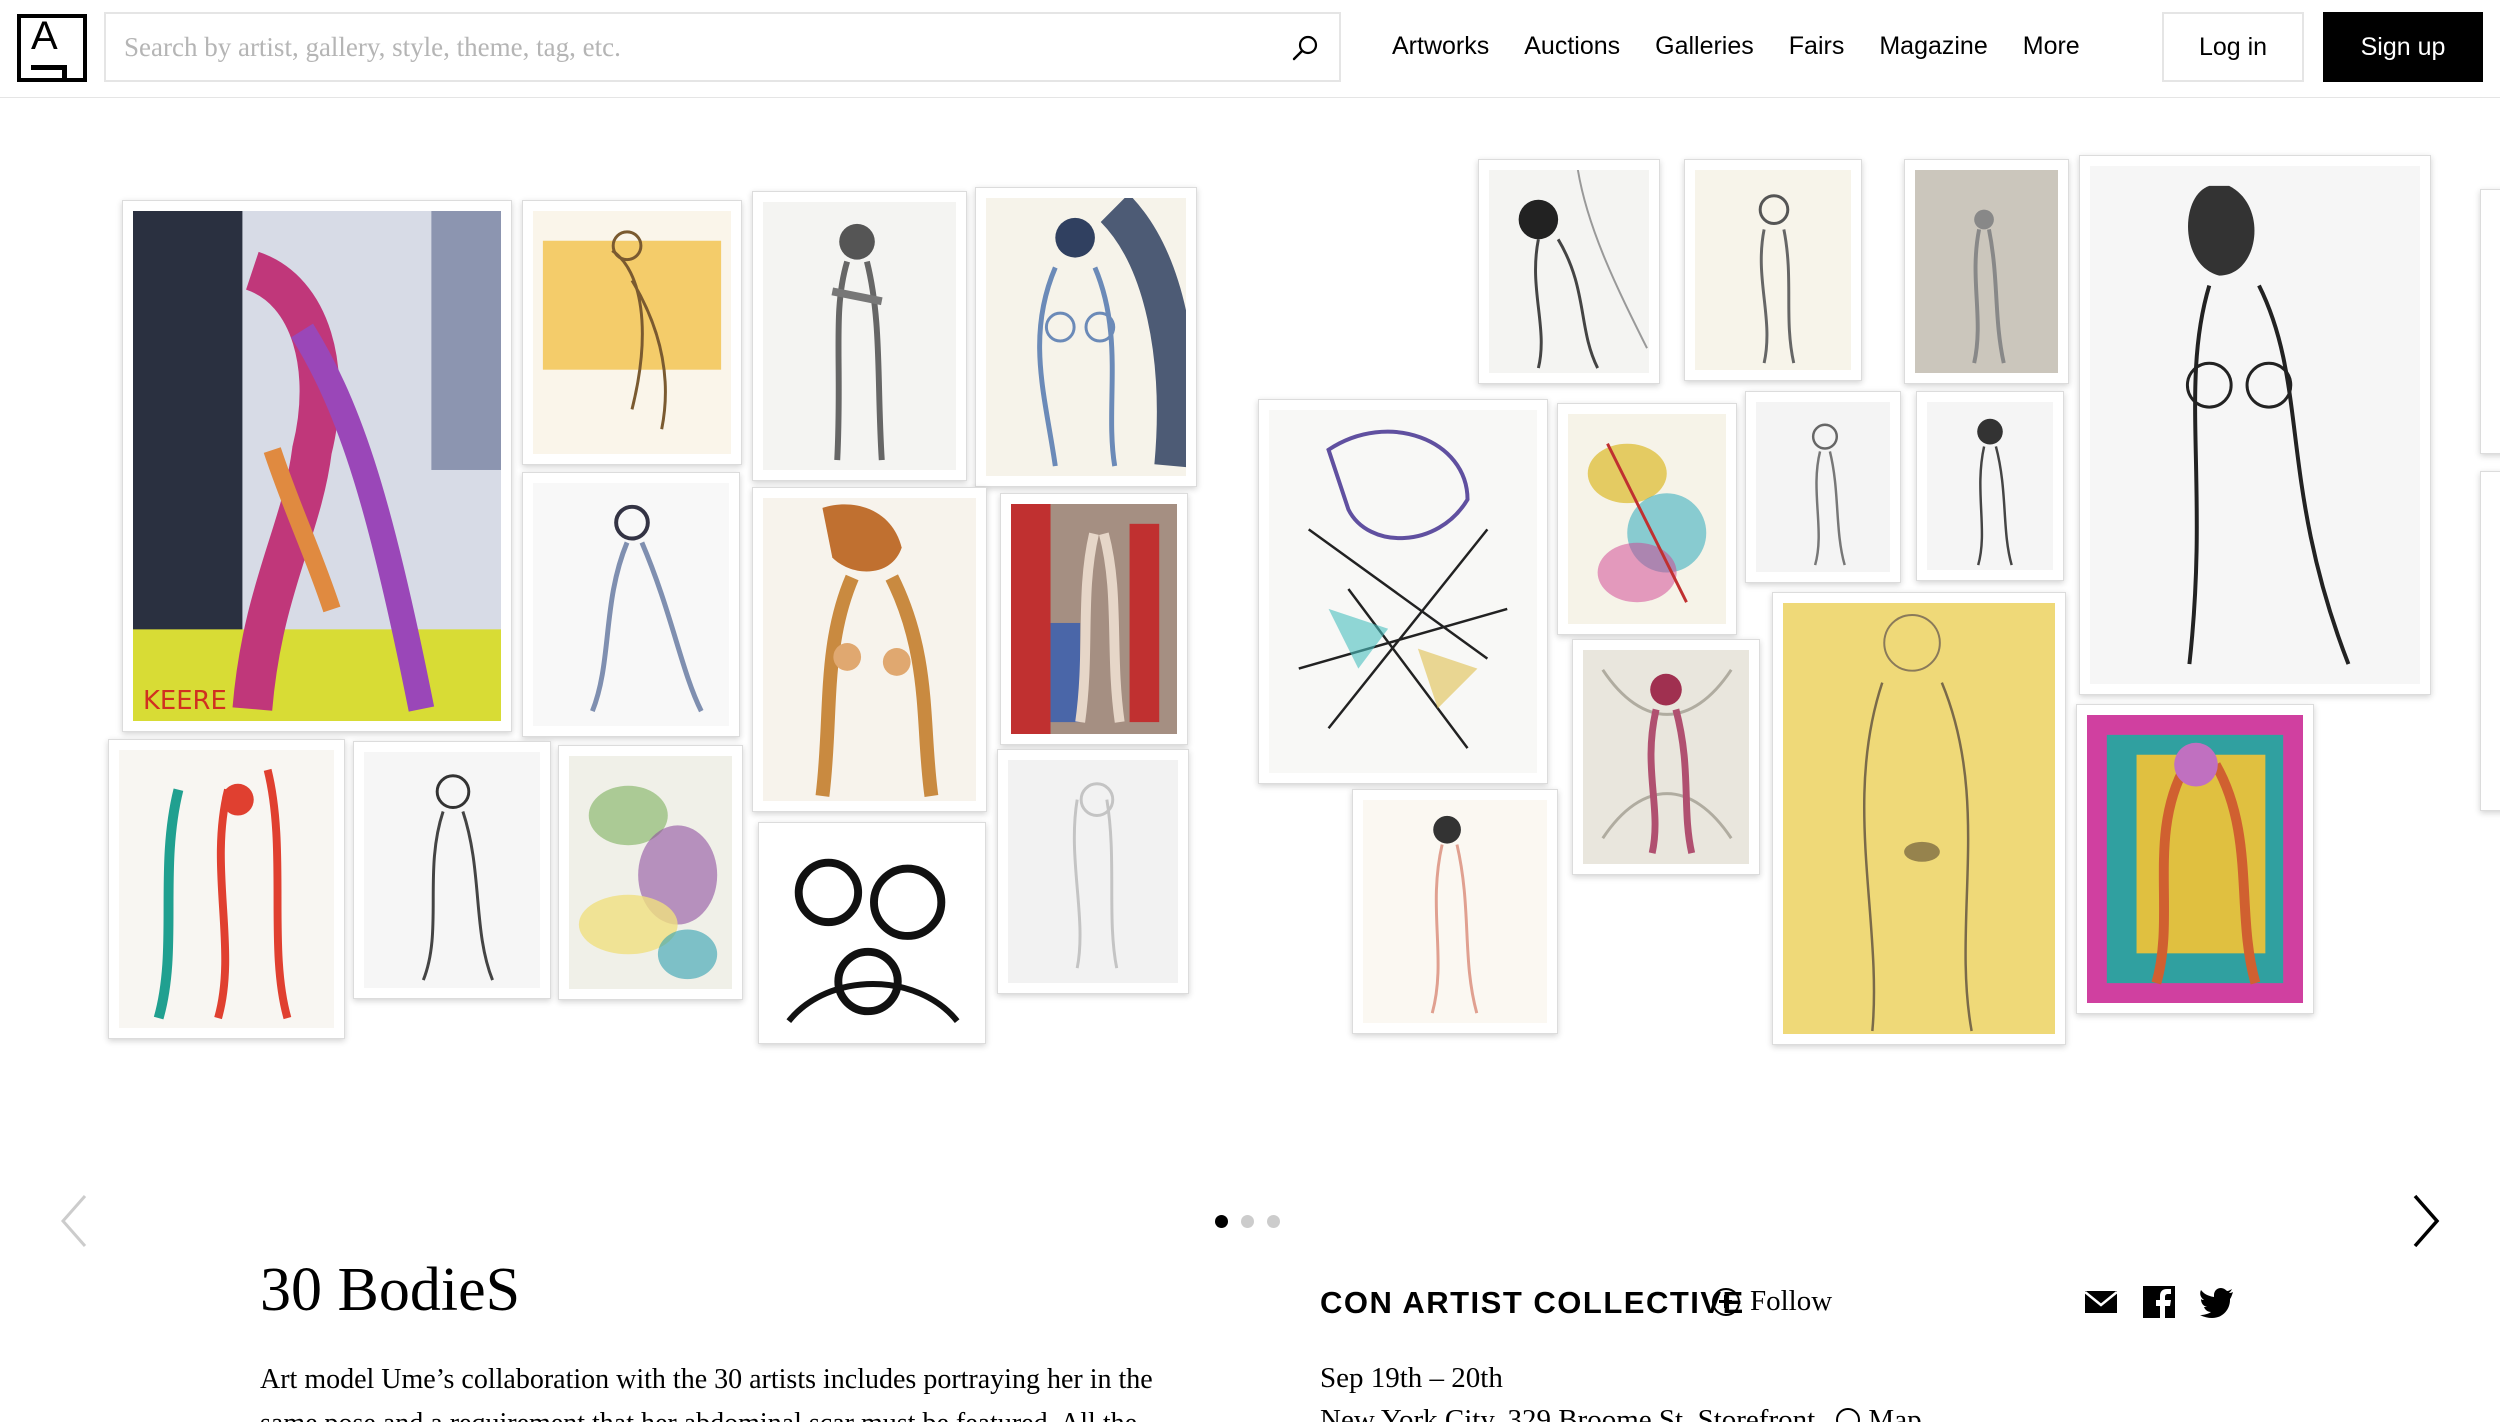 This screenshot has height=1422, width=2500. What do you see at coordinates (75, 1221) in the screenshot?
I see `carousel-prev-arrow-icon` at bounding box center [75, 1221].